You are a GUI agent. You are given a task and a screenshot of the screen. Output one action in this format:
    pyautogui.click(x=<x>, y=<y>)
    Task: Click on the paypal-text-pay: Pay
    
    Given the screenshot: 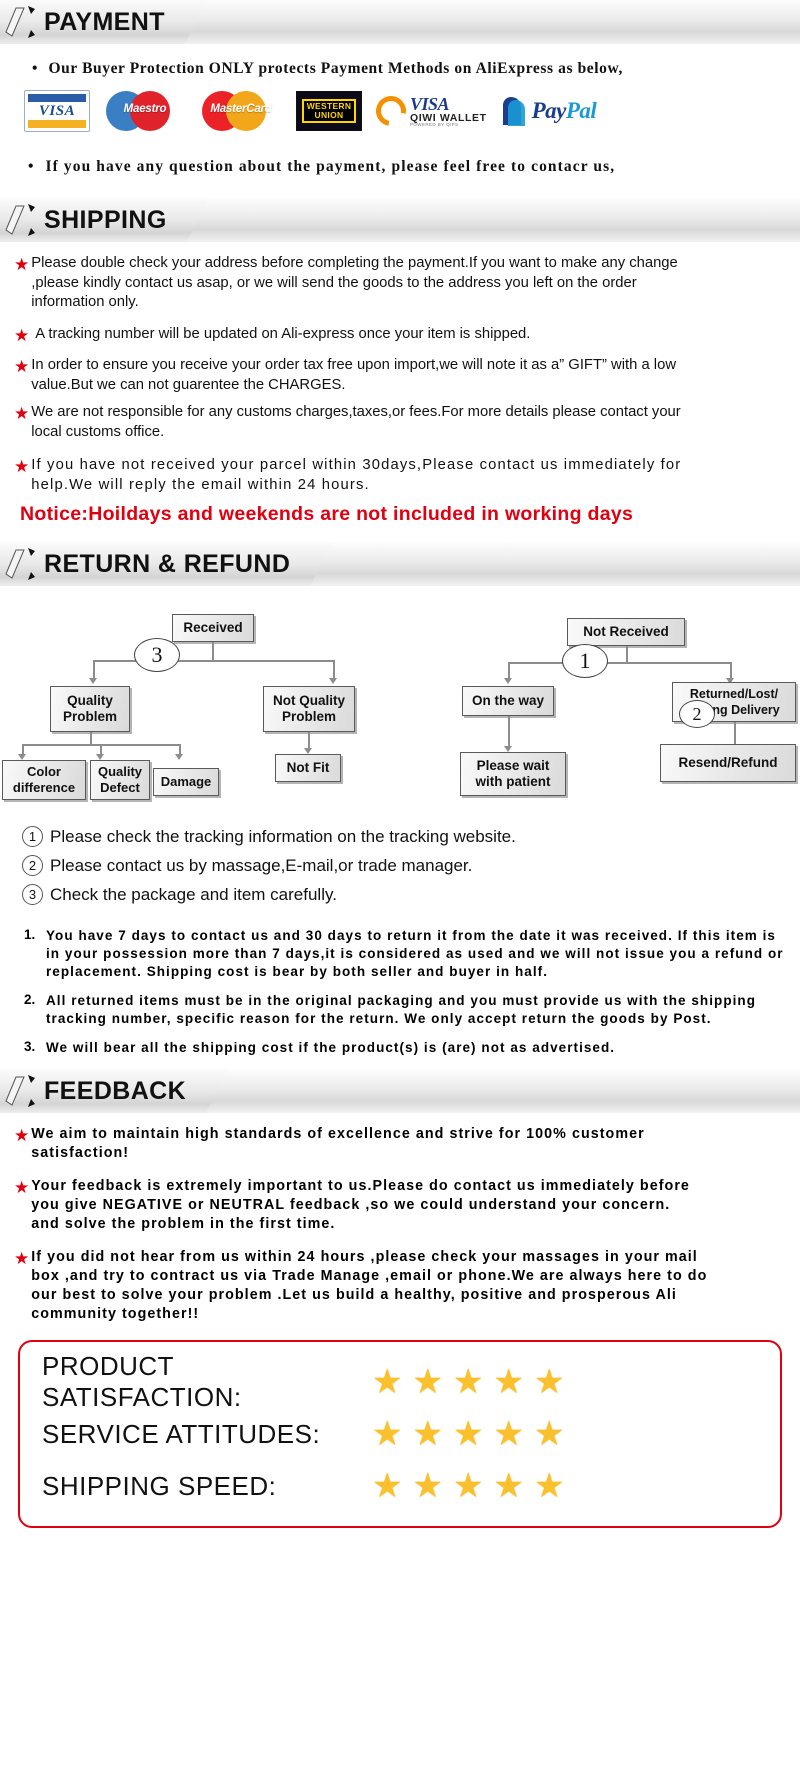 What is the action you would take?
    pyautogui.click(x=549, y=110)
    